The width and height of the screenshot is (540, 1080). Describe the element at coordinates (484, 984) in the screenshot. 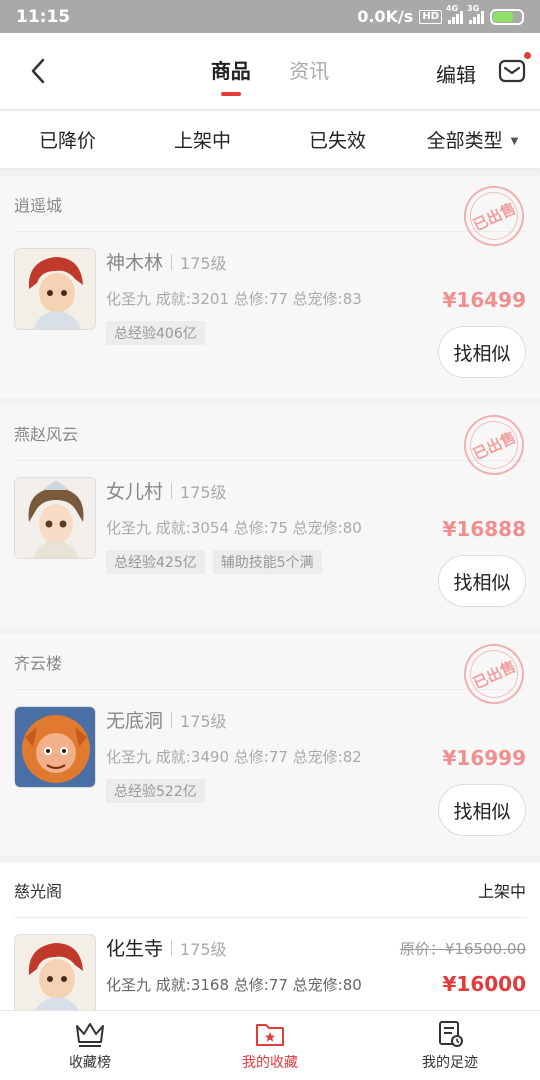

I see `price: ¥16000` at that location.